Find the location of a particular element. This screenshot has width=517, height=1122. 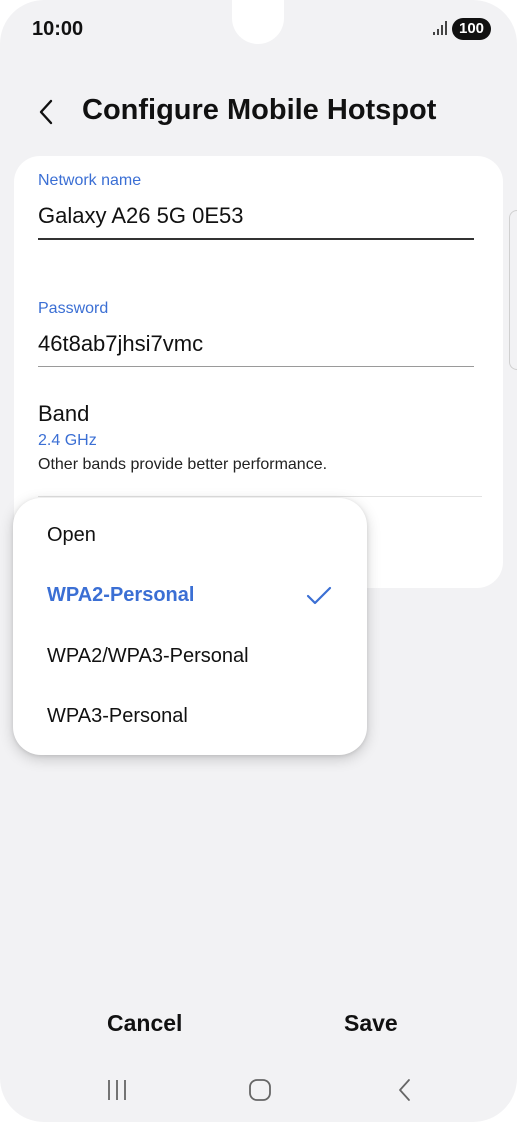

password-input: 46t8ab7jhsi7vmc is located at coordinates (120, 344).